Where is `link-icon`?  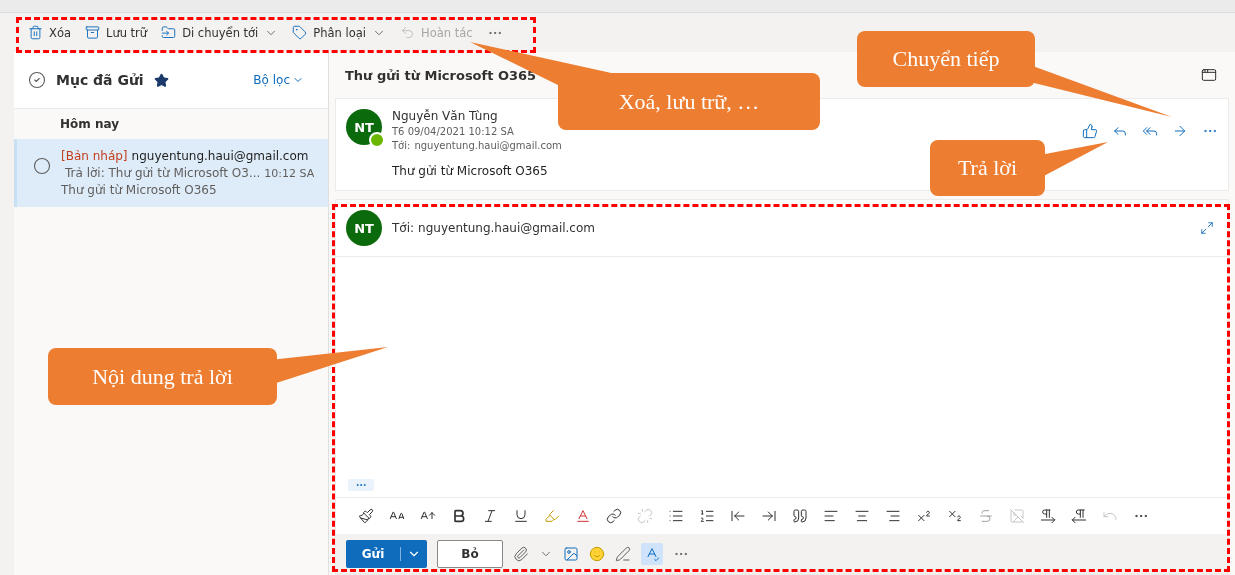 link-icon is located at coordinates (614, 516).